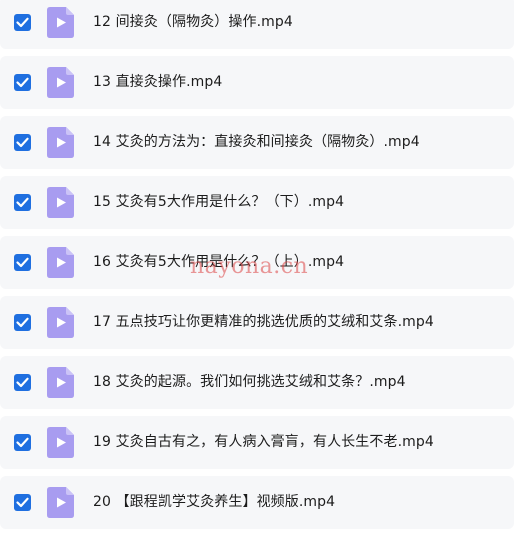 This screenshot has height=541, width=518. I want to click on file-row: 18 艾灸的起源。我们如何挑选艾绒和艾条？.mp4, so click(257, 382).